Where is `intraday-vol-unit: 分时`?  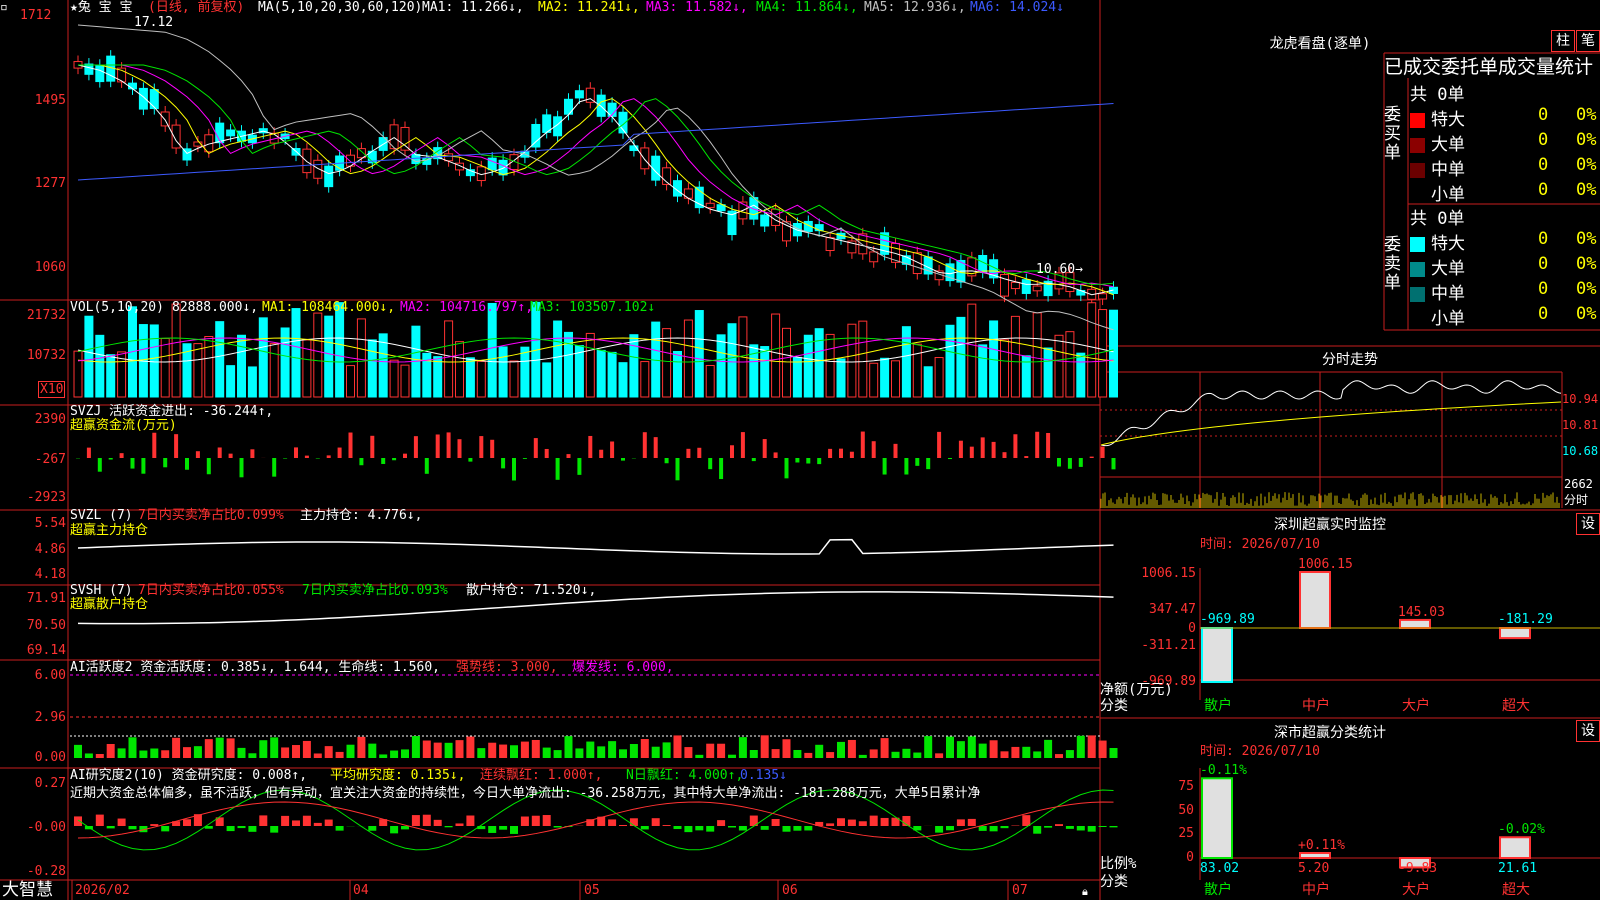 intraday-vol-unit: 分时 is located at coordinates (1576, 500).